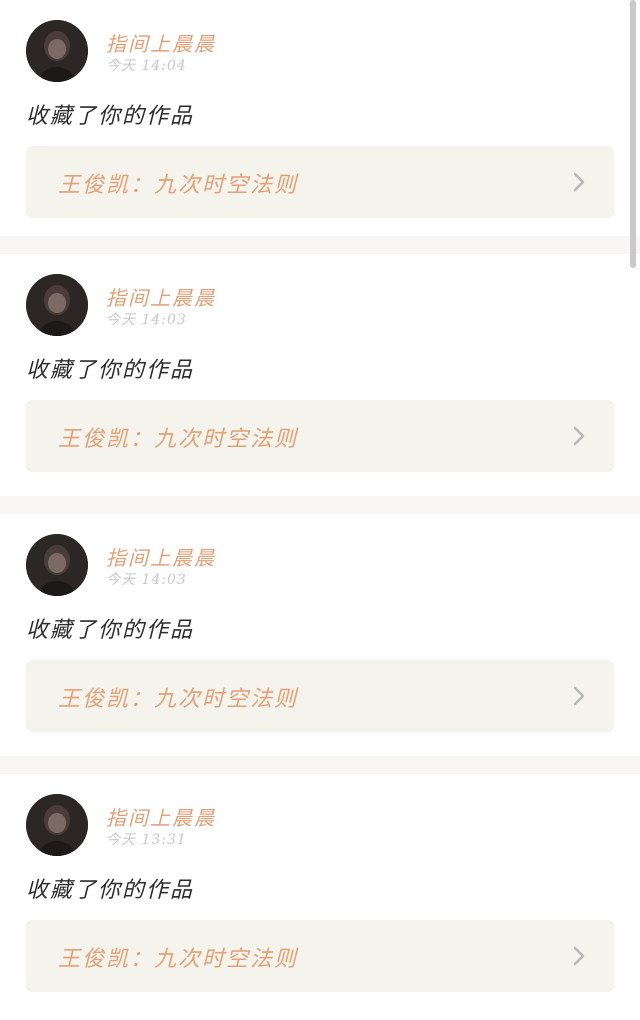  Describe the element at coordinates (633, 134) in the screenshot. I see `scrollbar` at that location.